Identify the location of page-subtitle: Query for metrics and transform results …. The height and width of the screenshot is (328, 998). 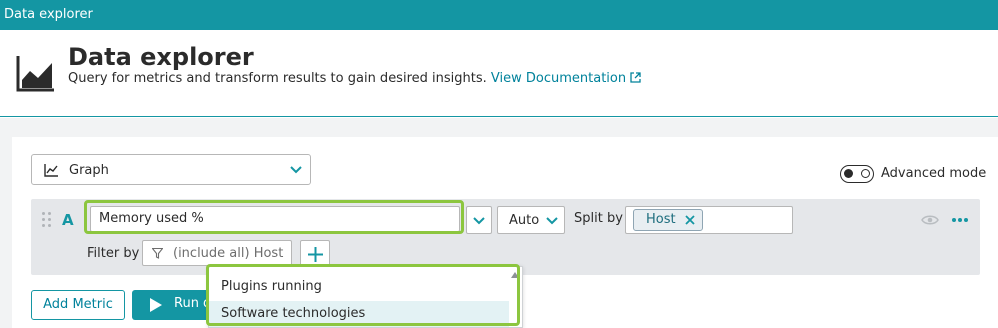
(354, 78).